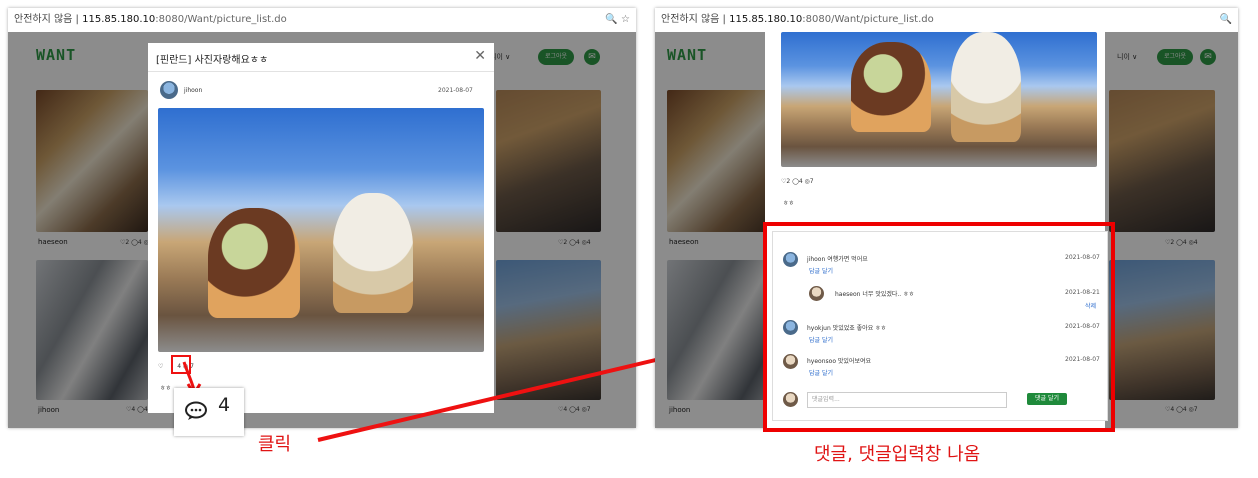  What do you see at coordinates (617, 20) in the screenshot?
I see `zoom-icon: 🔍 ☆` at bounding box center [617, 20].